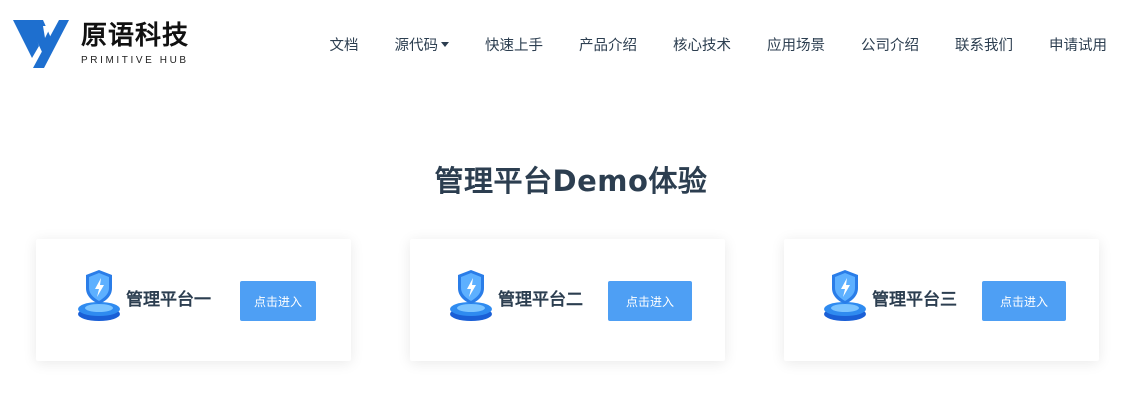  I want to click on brand-subtitle: PRIMITIVE HUB, so click(135, 60).